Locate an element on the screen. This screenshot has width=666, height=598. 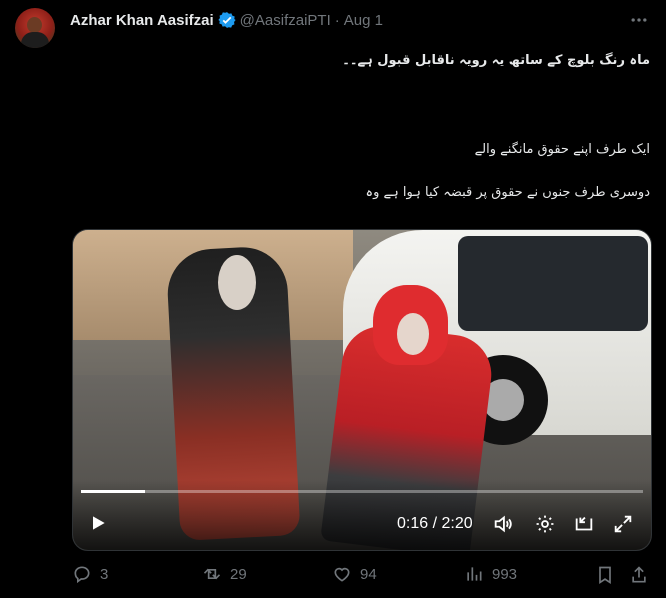
volume-icon is located at coordinates (503, 524).